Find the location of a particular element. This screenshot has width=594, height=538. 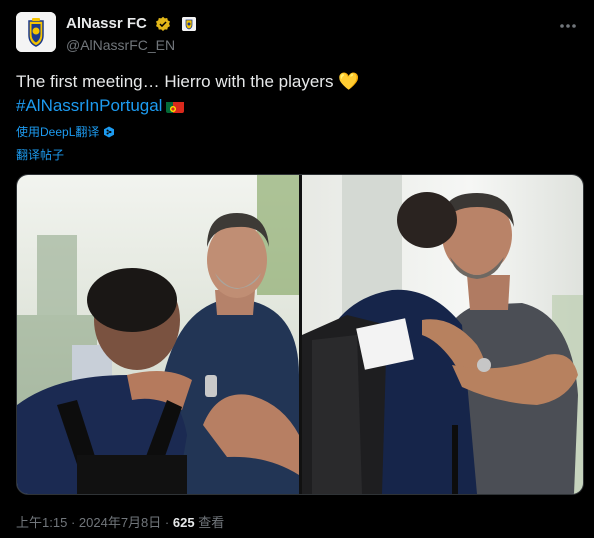

deepl-icon is located at coordinates (109, 132).